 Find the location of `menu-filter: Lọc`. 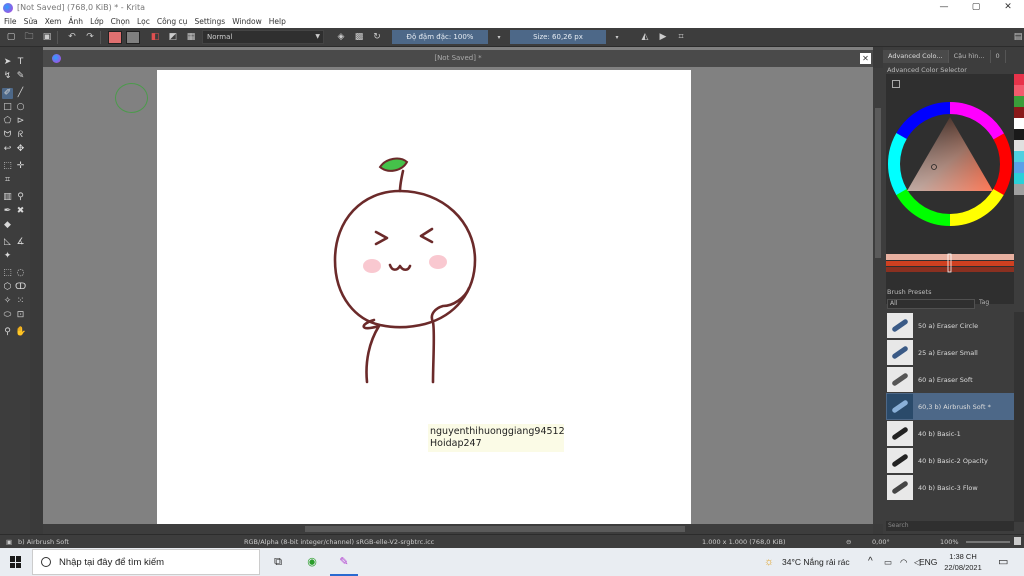

menu-filter: Lọc is located at coordinates (143, 21).